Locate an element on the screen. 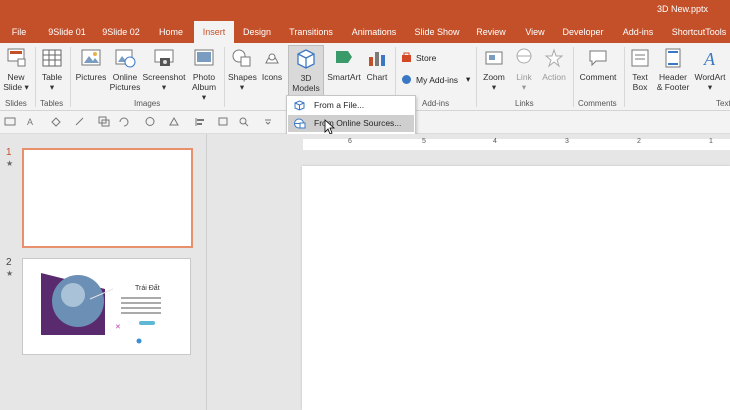 The height and width of the screenshot is (410, 730). chart-icon is located at coordinates (377, 59).